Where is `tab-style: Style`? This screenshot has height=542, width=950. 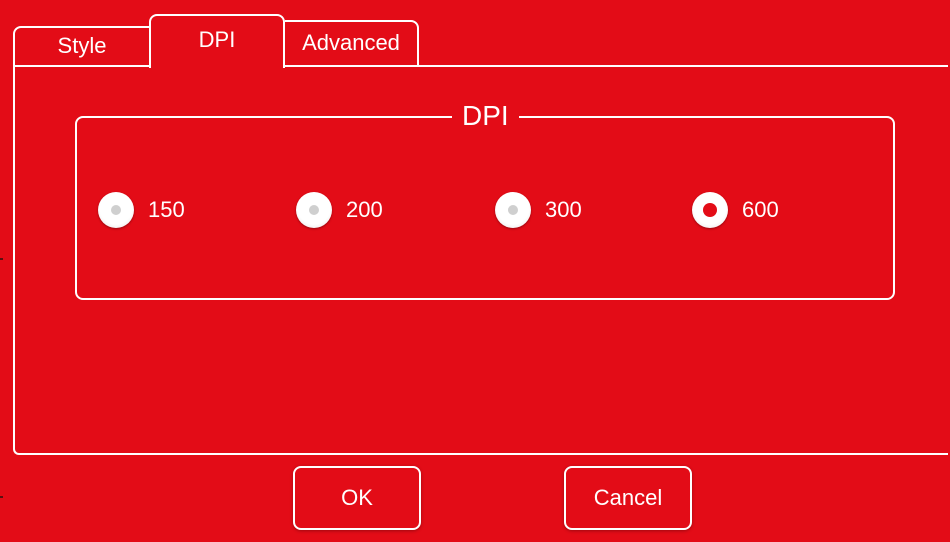 tab-style: Style is located at coordinates (81, 46).